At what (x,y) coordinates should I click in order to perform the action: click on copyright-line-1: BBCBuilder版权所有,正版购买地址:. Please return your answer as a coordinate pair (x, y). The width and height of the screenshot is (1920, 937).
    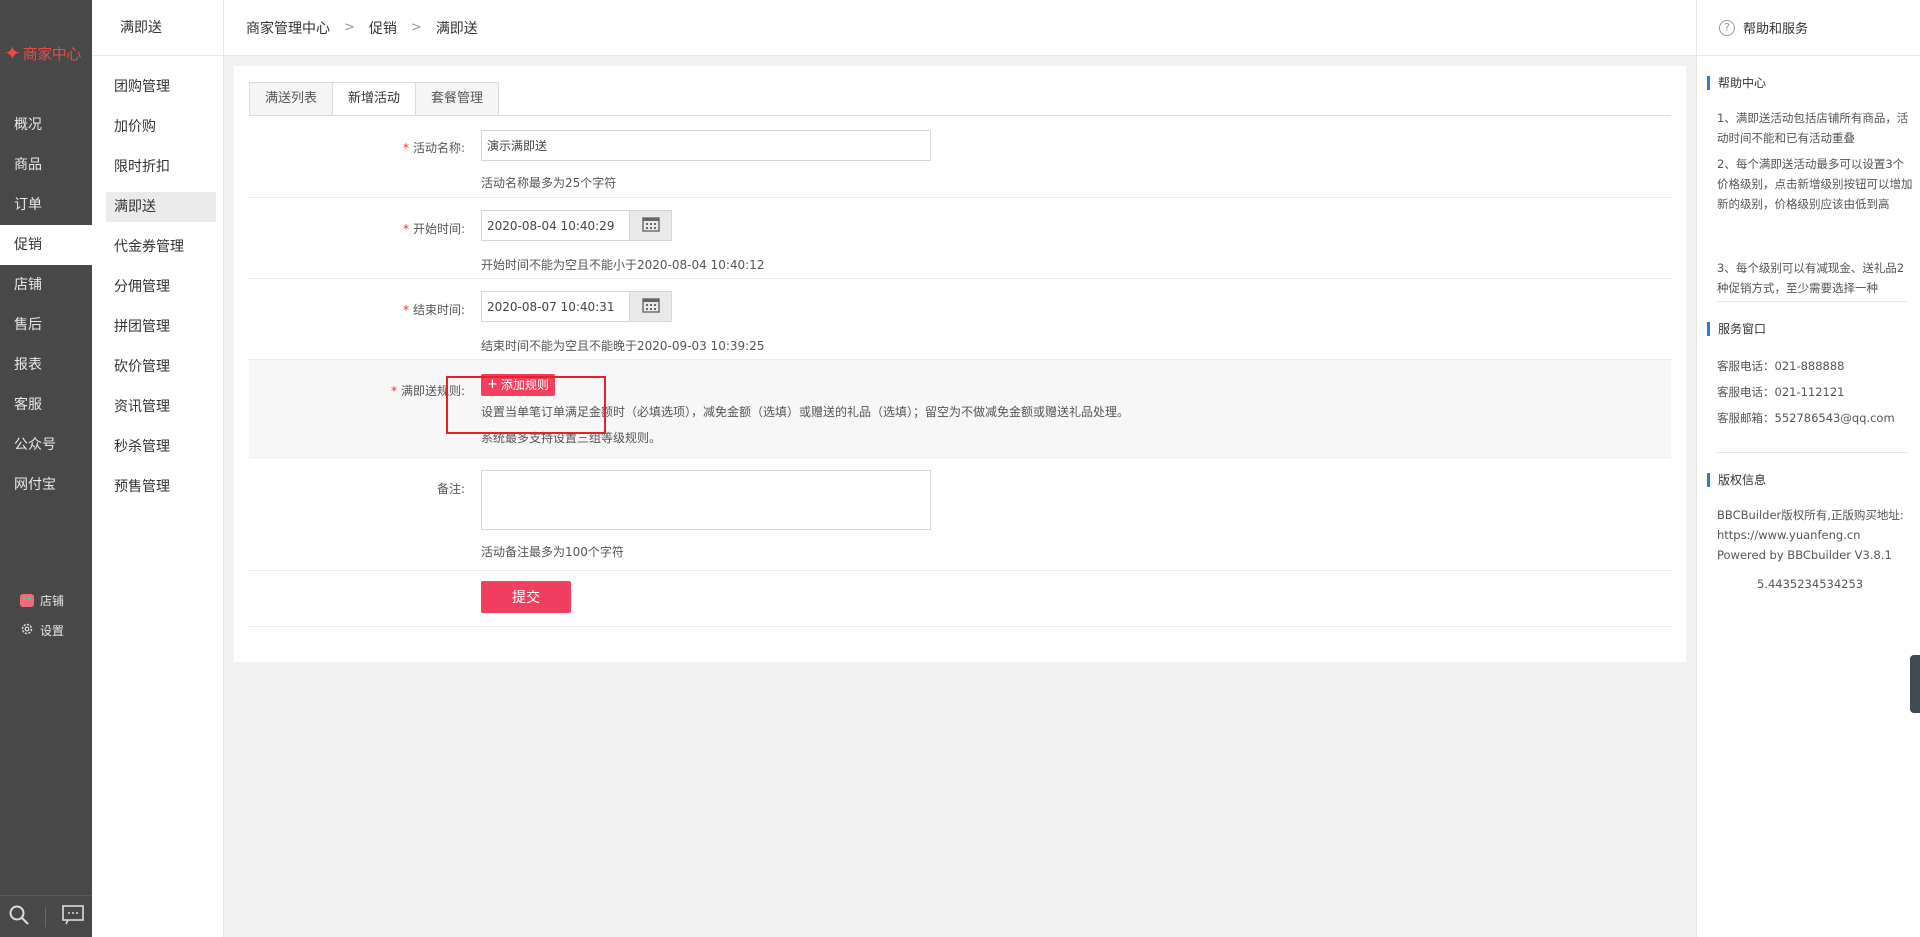
    Looking at the image, I should click on (1810, 515).